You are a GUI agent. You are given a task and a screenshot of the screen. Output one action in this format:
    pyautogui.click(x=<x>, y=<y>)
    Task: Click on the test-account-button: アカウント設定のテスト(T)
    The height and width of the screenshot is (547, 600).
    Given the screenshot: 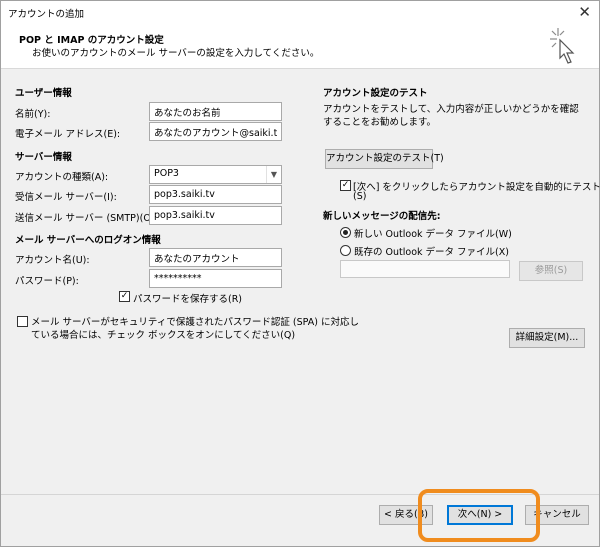 What is the action you would take?
    pyautogui.click(x=384, y=159)
    